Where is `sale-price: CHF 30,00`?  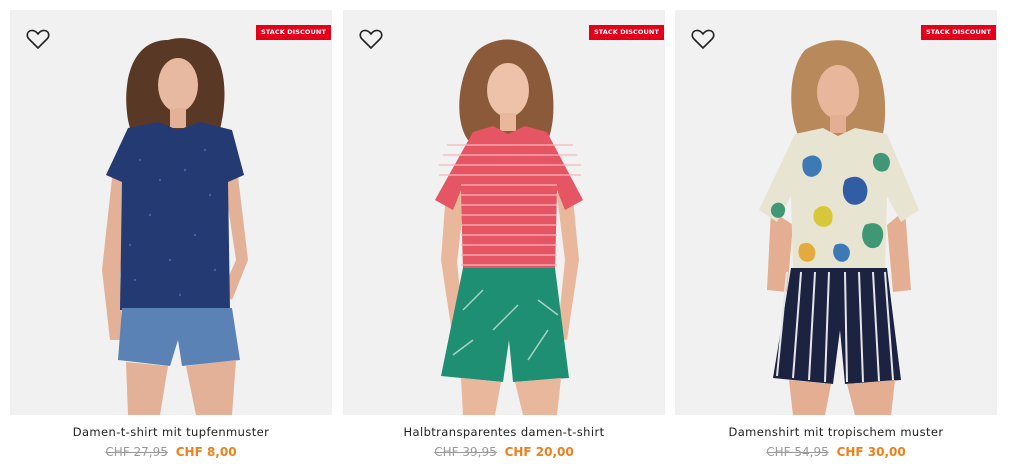
sale-price: CHF 30,00 is located at coordinates (871, 452).